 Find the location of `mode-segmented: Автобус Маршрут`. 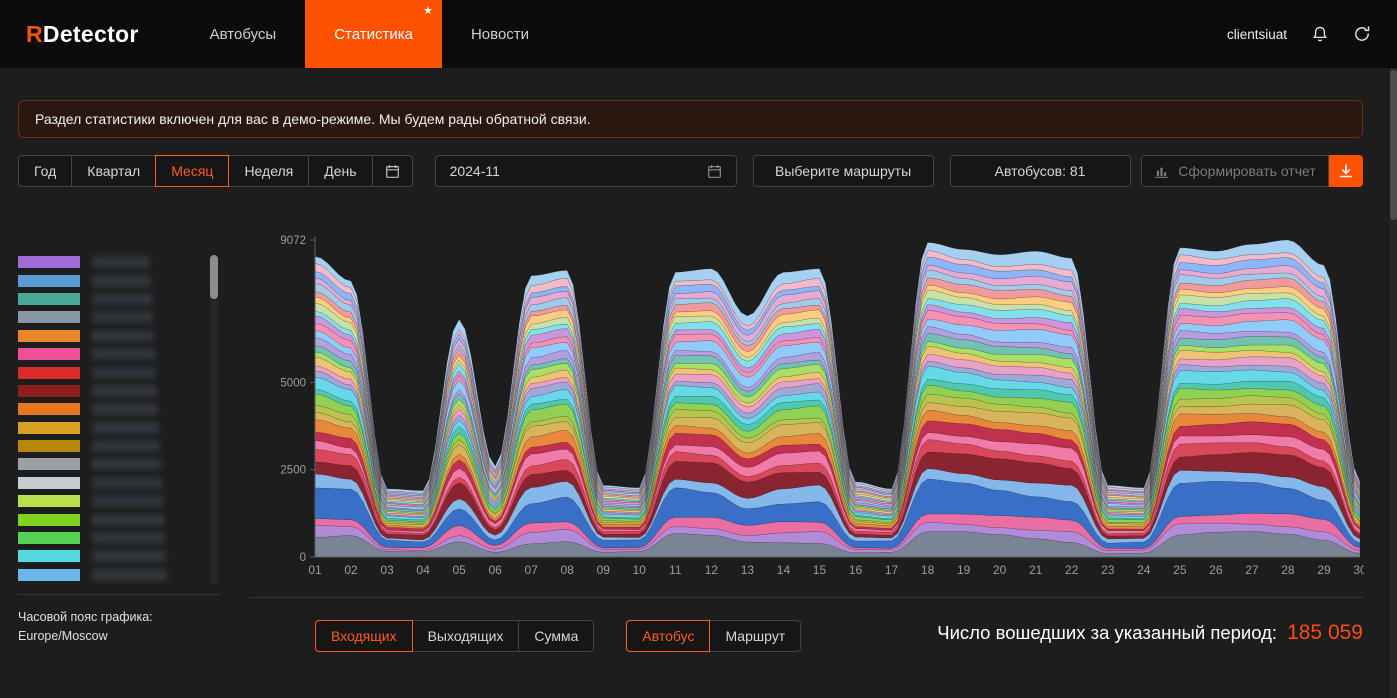

mode-segmented: Автобус Маршрут is located at coordinates (714, 636).